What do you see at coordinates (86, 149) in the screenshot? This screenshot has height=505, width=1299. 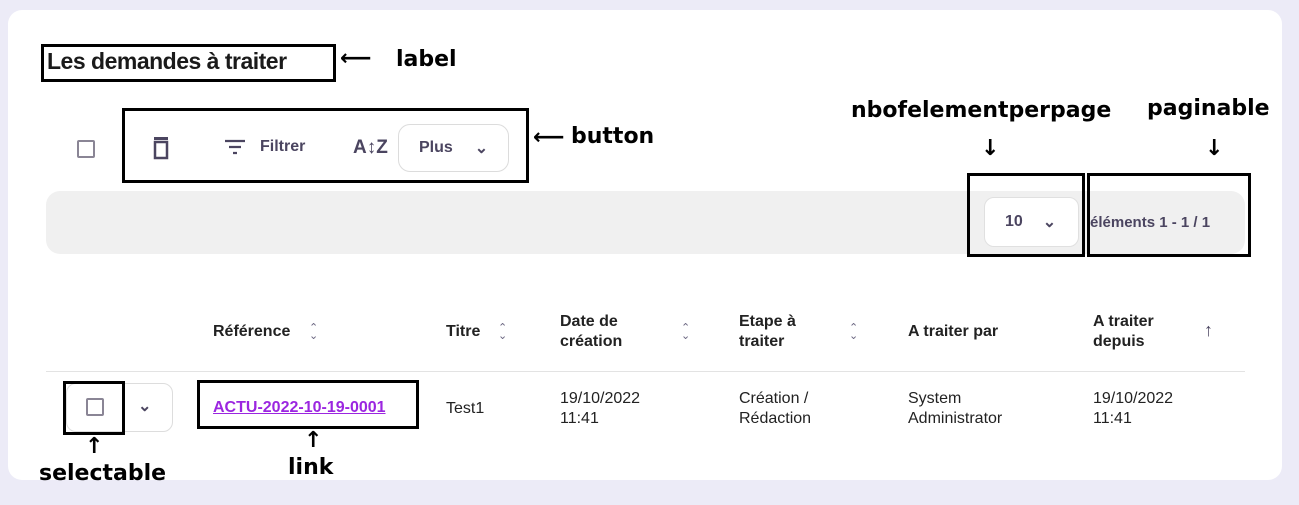 I see `select-all-checkbox` at bounding box center [86, 149].